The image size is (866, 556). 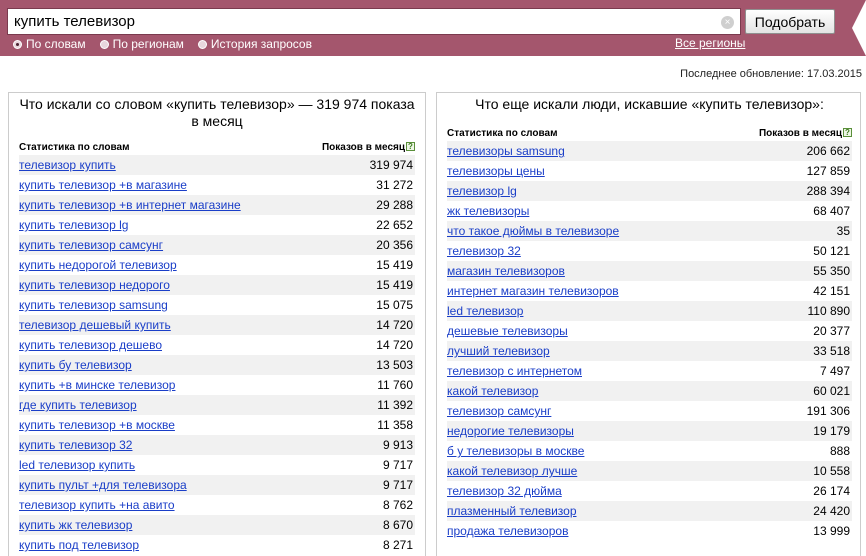 What do you see at coordinates (394, 365) in the screenshot?
I see `impressions-count: 13 503` at bounding box center [394, 365].